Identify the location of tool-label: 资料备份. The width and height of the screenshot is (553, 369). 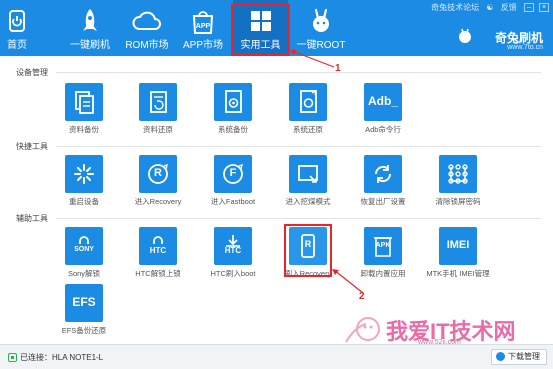
(84, 129).